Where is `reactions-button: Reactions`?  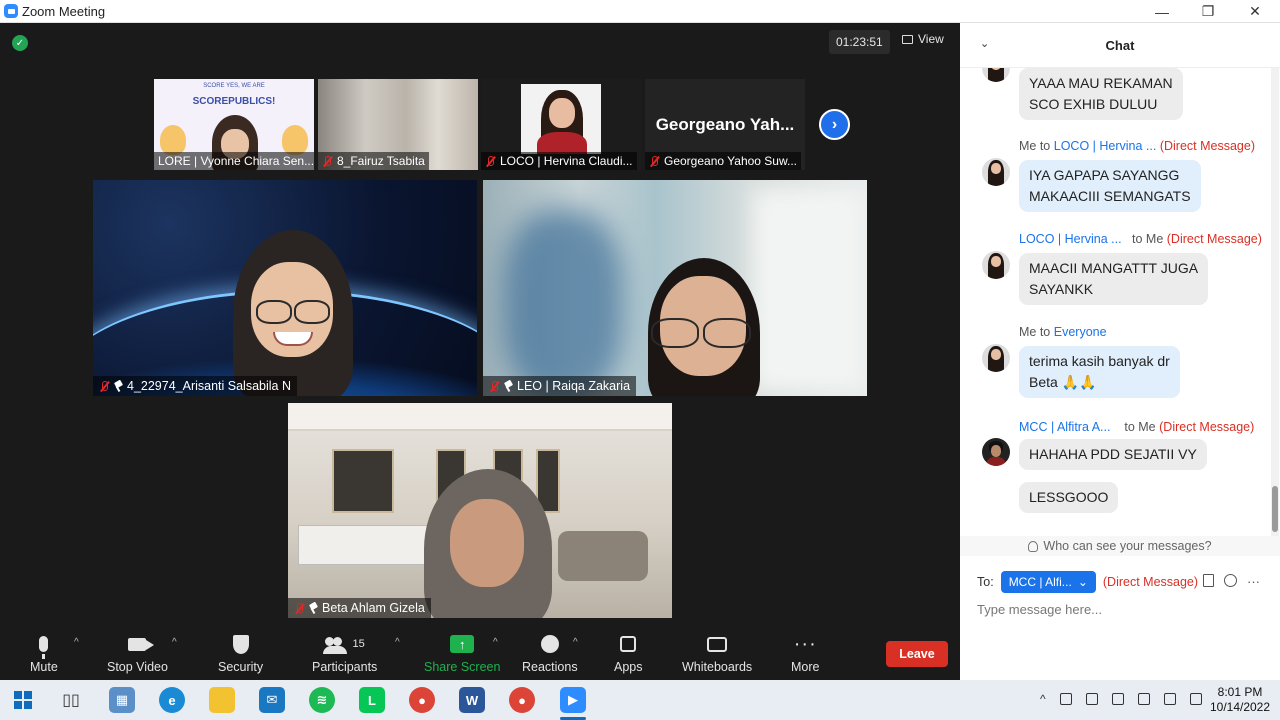 reactions-button: Reactions is located at coordinates (550, 652).